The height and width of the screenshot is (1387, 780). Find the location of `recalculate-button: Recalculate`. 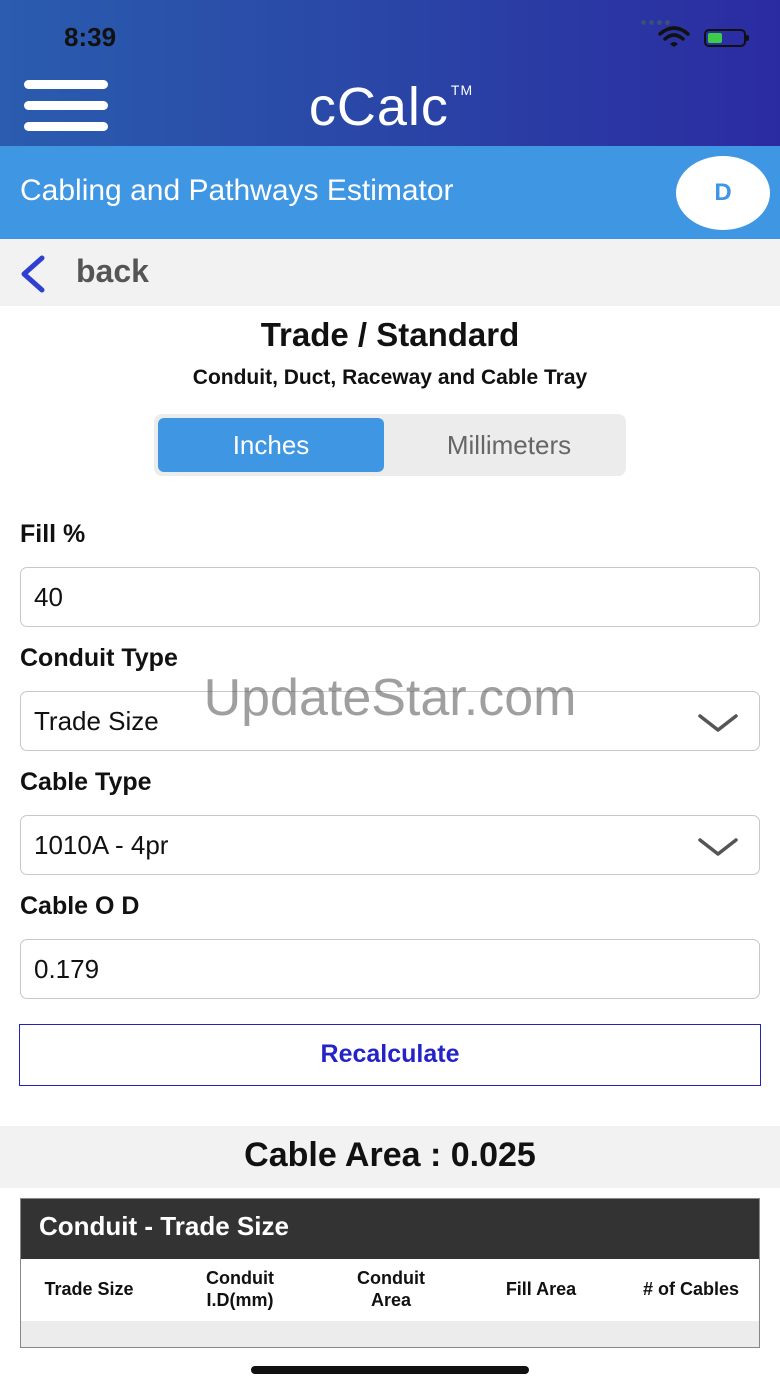

recalculate-button: Recalculate is located at coordinates (390, 1055).